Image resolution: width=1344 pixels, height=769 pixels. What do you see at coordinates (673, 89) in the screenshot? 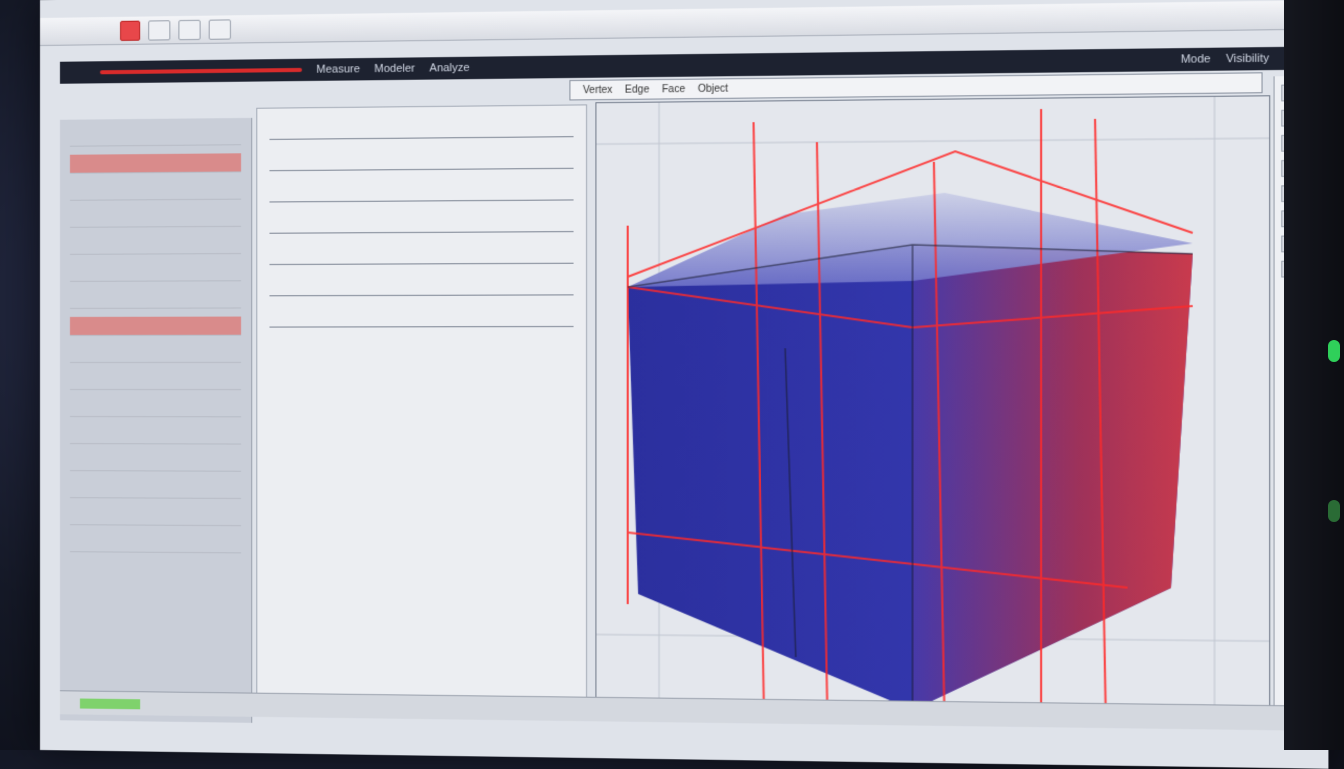
I see `mode-face: Face` at bounding box center [673, 89].